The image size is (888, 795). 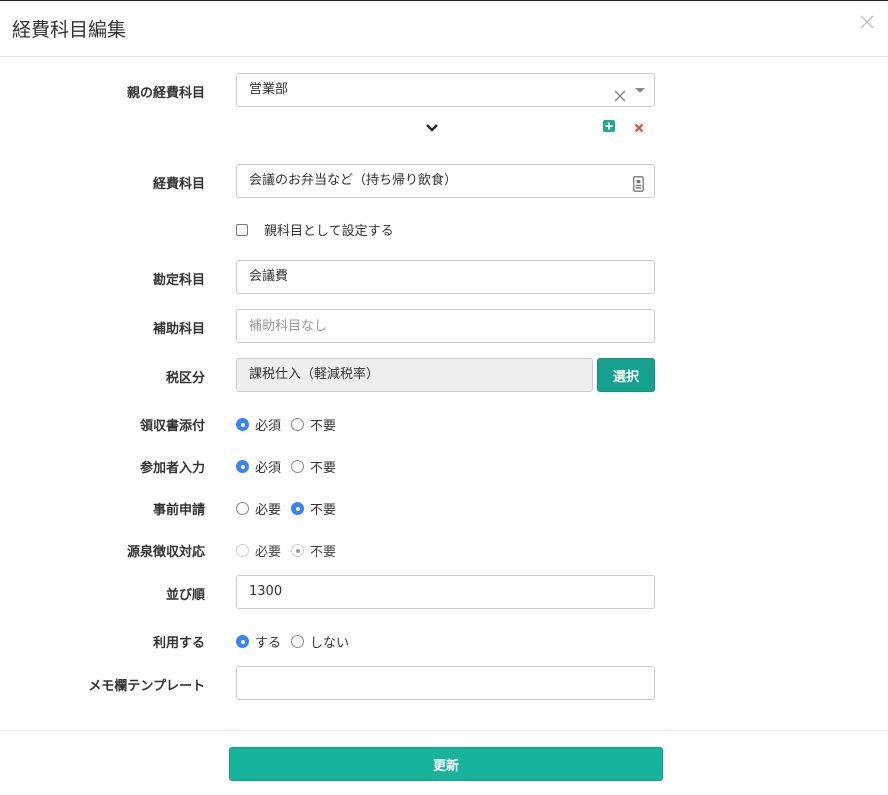 What do you see at coordinates (266, 591) in the screenshot?
I see `sort-order-value: 1300` at bounding box center [266, 591].